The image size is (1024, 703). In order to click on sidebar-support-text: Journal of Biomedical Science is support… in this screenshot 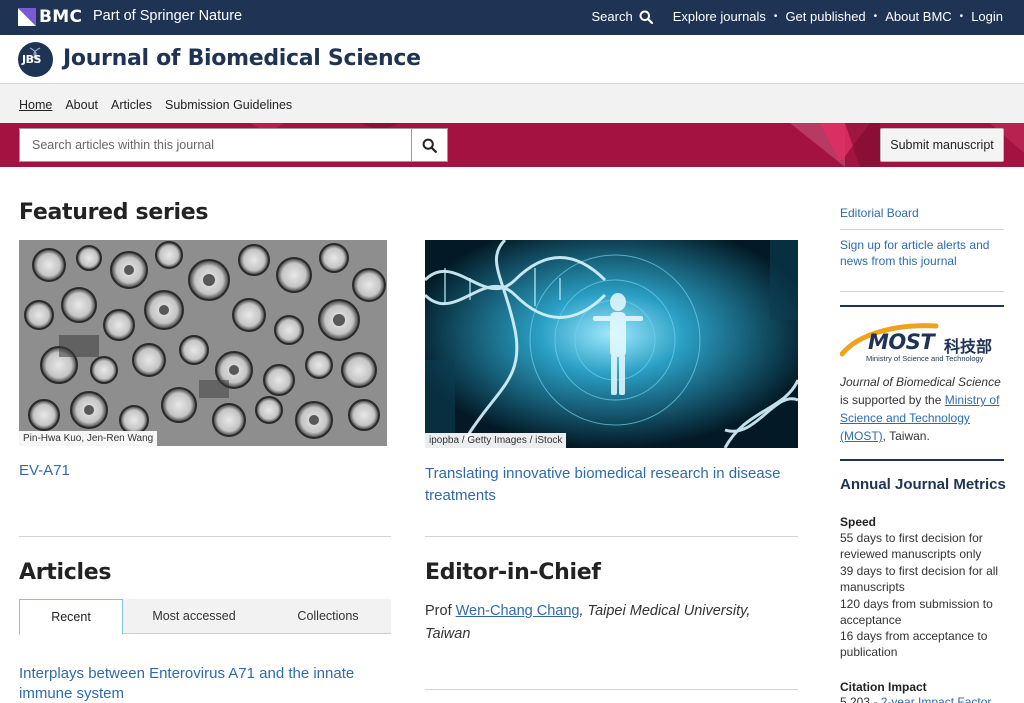, I will do `click(922, 409)`.